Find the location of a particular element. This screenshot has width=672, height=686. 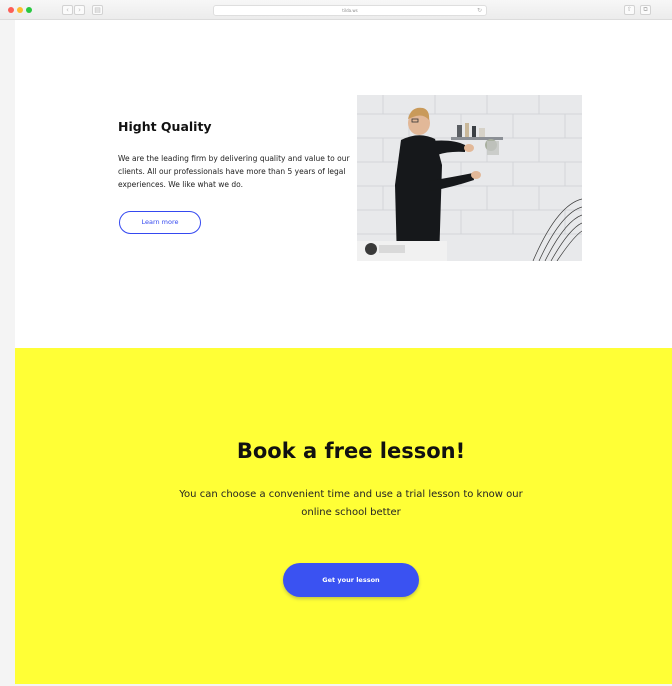

get-lesson-button: Get your lesson is located at coordinates (351, 580).